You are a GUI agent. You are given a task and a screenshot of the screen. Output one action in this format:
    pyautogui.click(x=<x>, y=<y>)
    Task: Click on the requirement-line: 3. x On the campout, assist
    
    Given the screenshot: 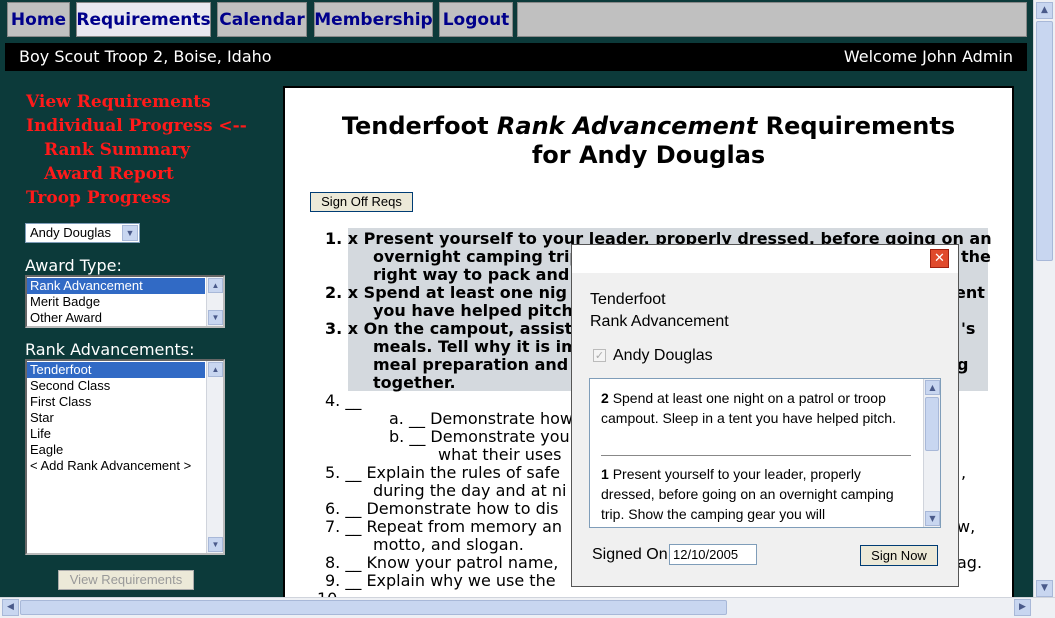 What is the action you would take?
    pyautogui.click(x=449, y=328)
    